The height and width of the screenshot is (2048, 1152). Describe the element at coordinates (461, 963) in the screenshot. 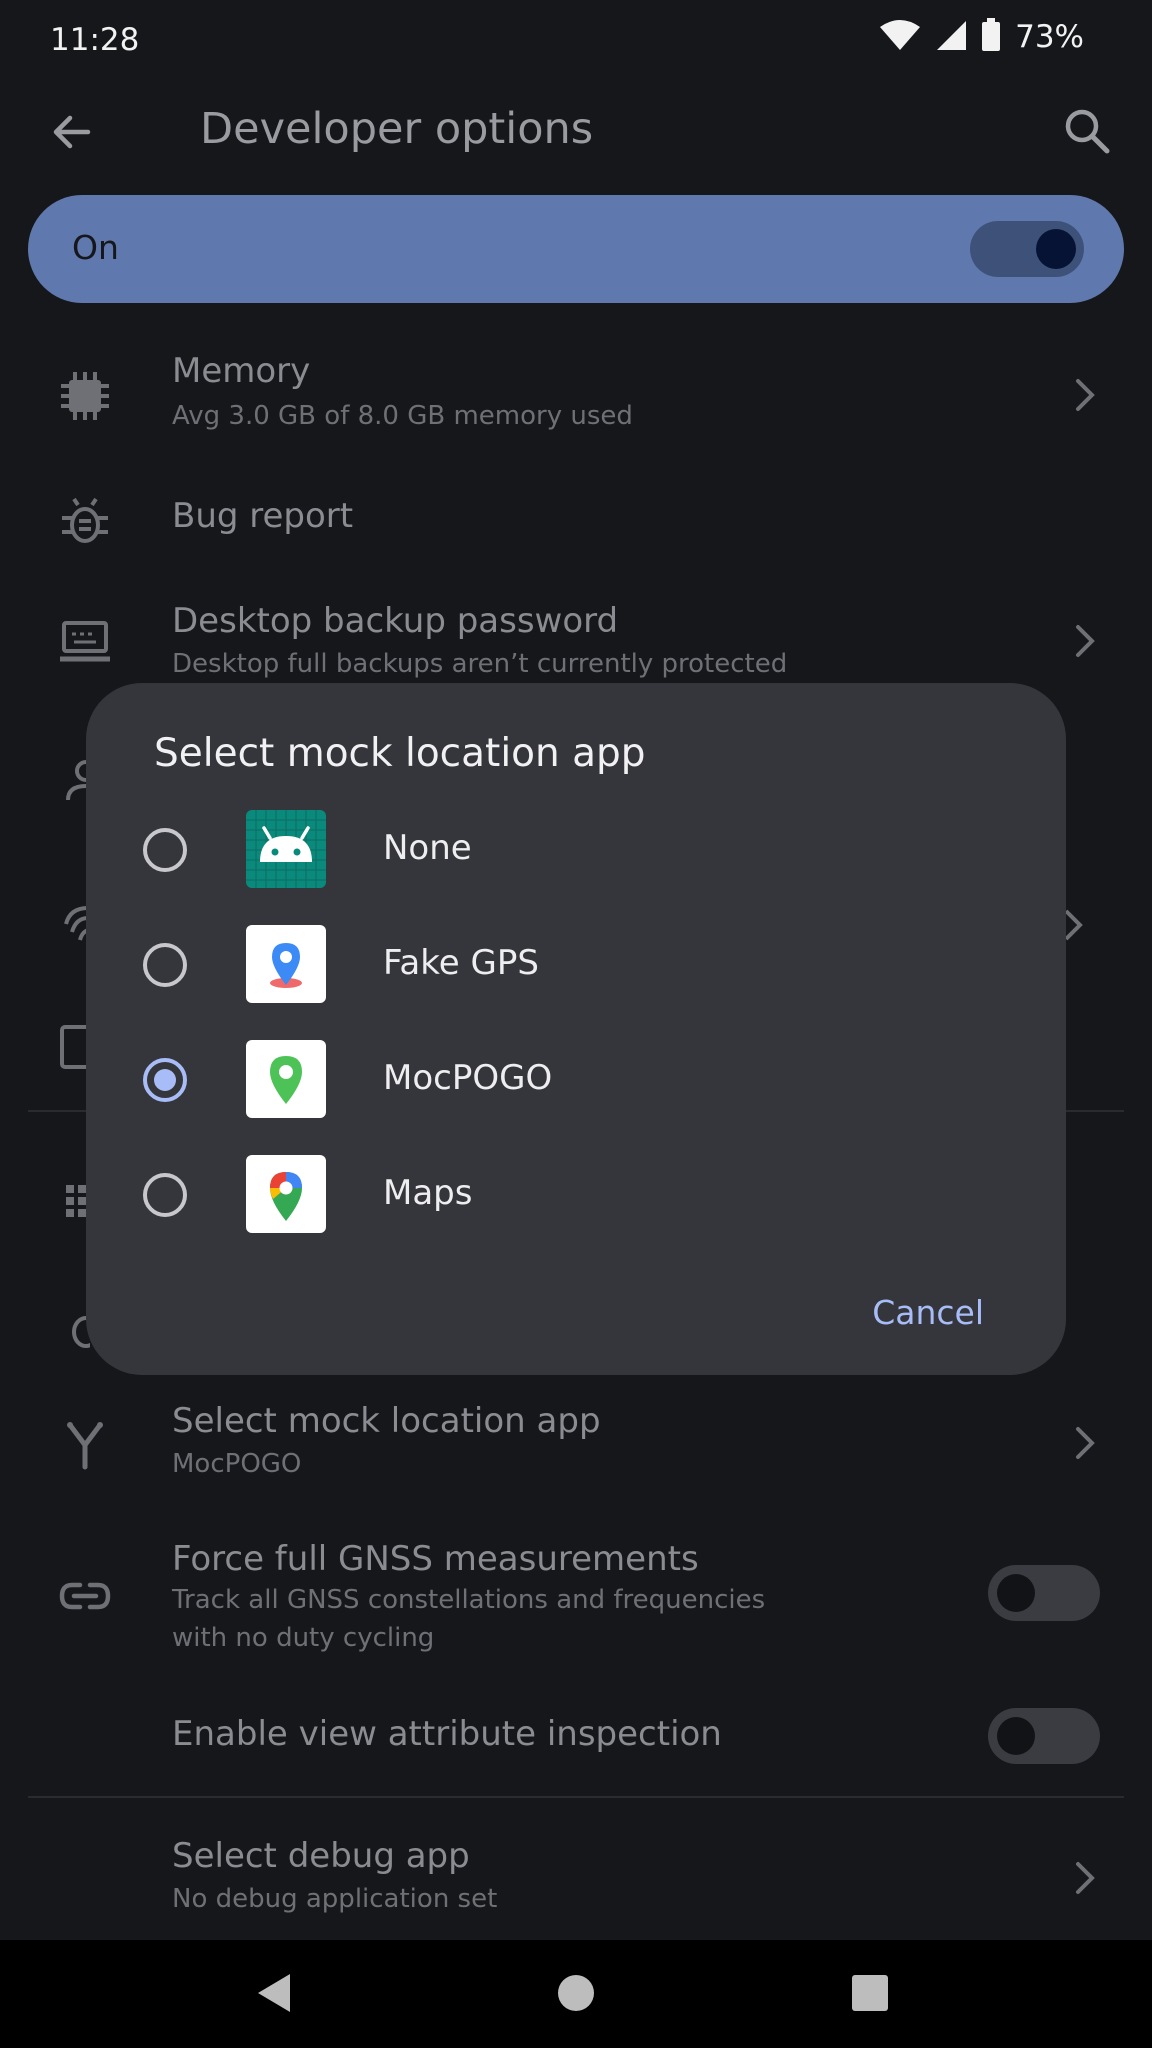

I see `option-label: Fake GPS` at that location.